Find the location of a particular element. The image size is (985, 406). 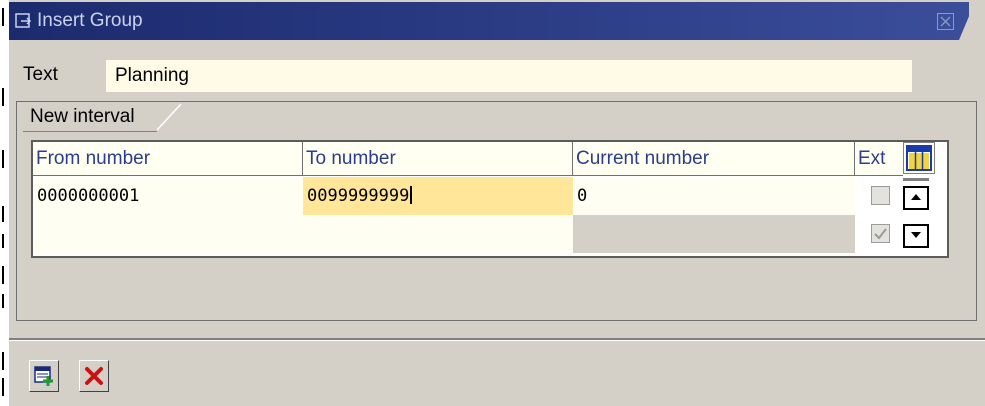

title-bar: Insert Group is located at coordinates (489, 21).